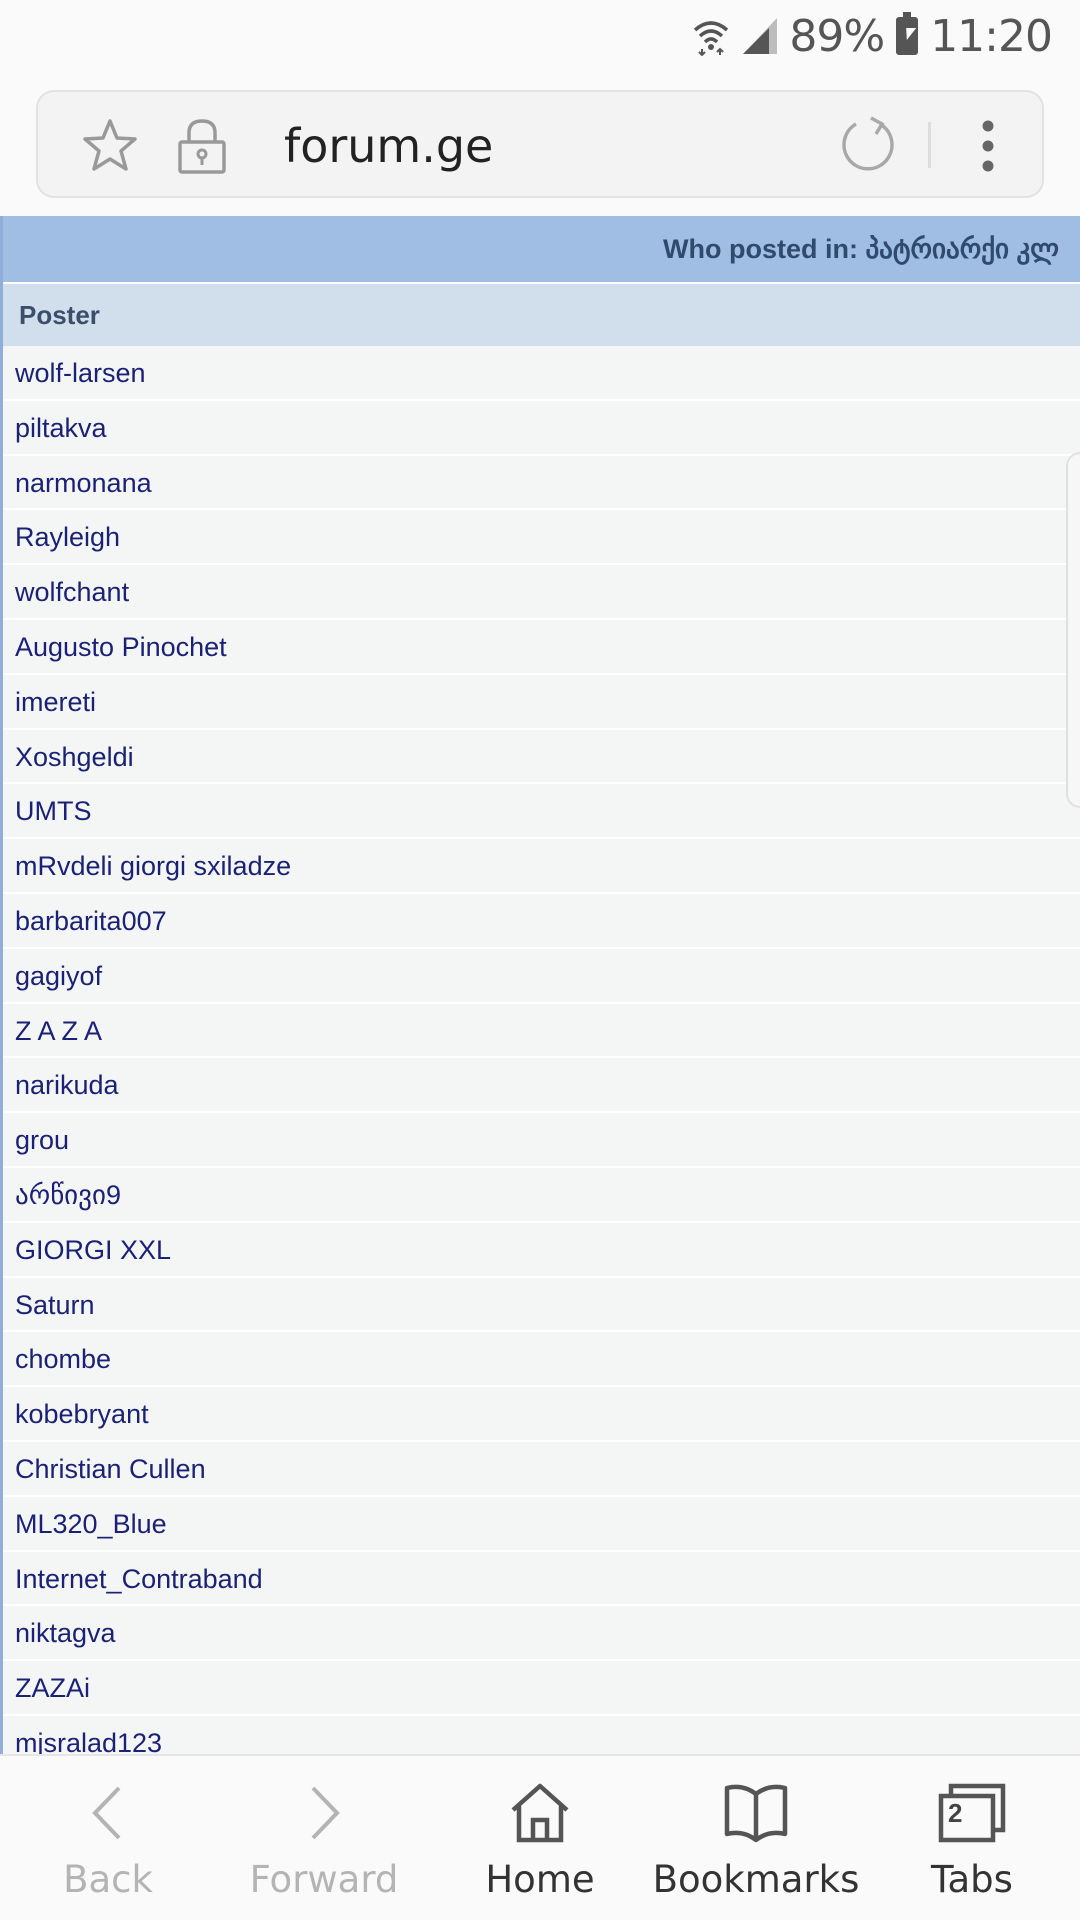 The image size is (1080, 1920). I want to click on poster-link: barbarita007, so click(541, 921).